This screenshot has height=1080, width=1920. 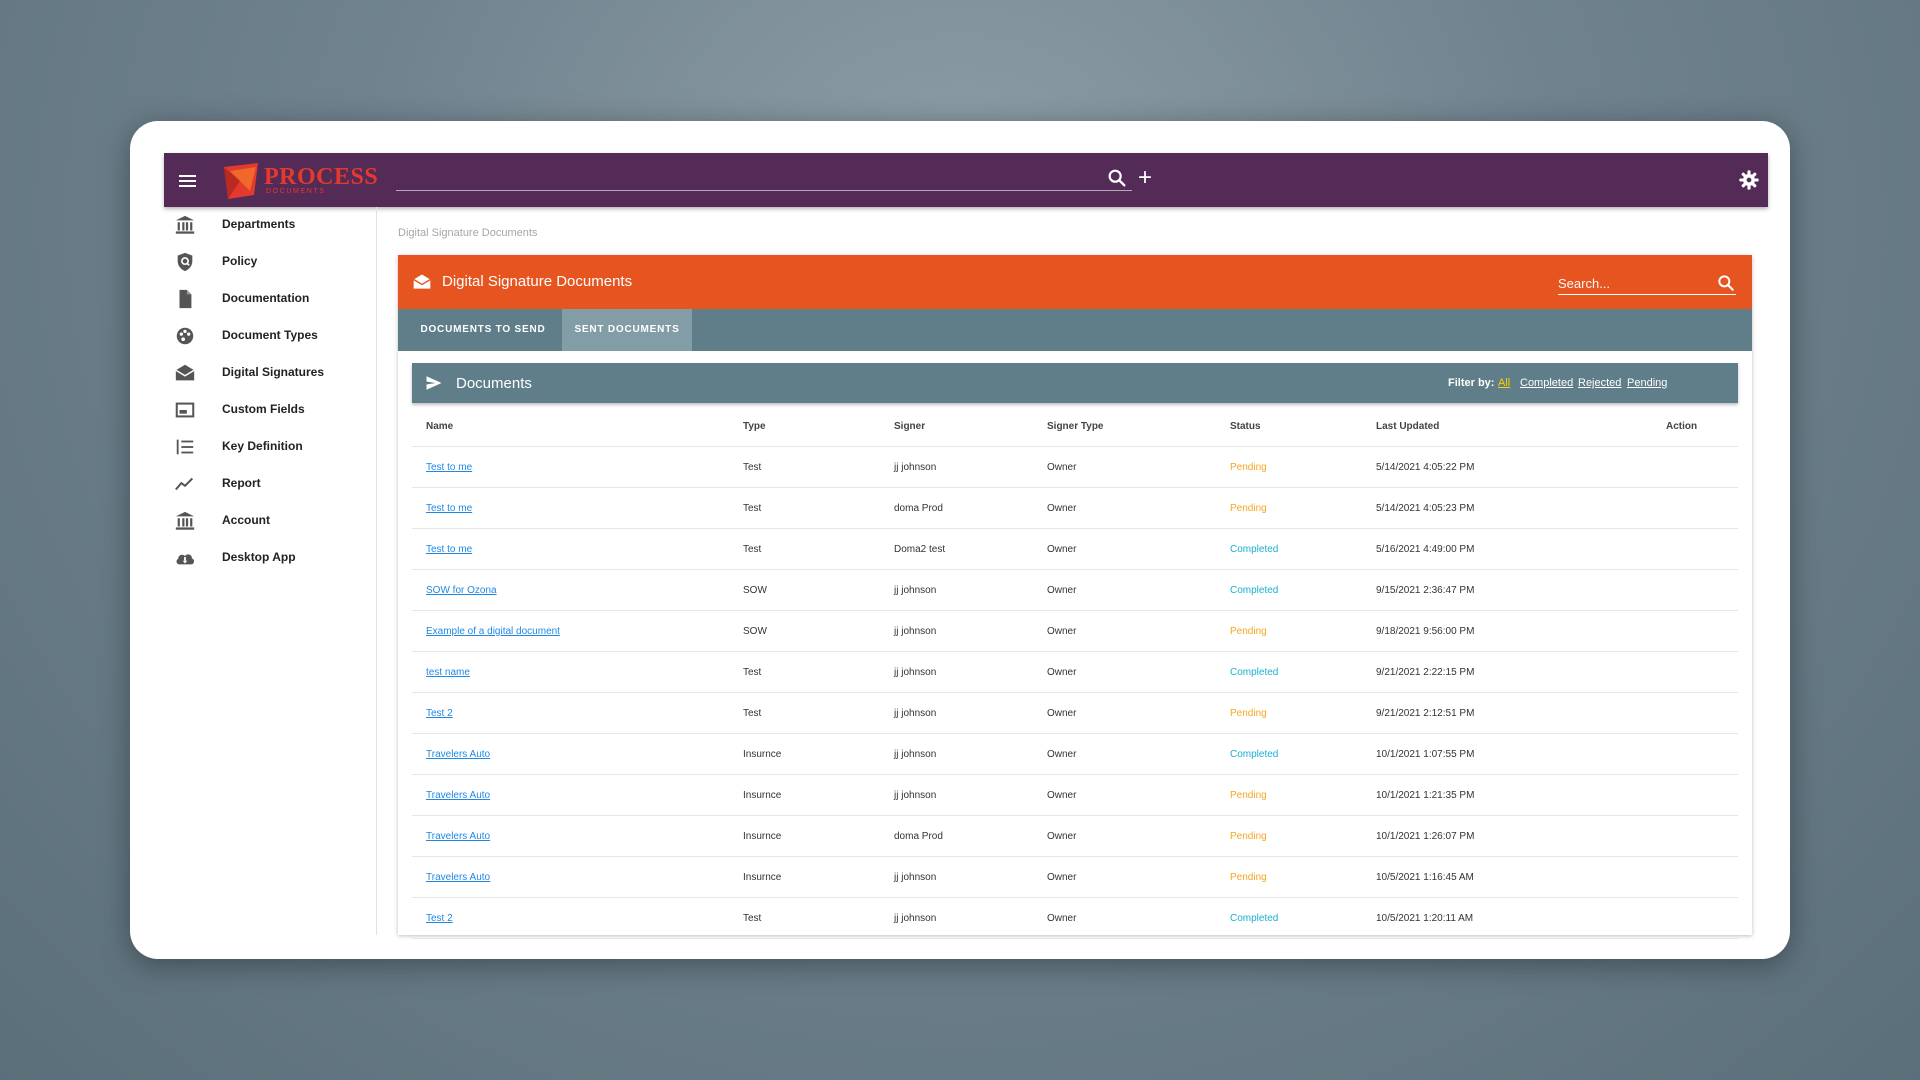 What do you see at coordinates (918, 836) in the screenshot?
I see `document-signer: doma Prod` at bounding box center [918, 836].